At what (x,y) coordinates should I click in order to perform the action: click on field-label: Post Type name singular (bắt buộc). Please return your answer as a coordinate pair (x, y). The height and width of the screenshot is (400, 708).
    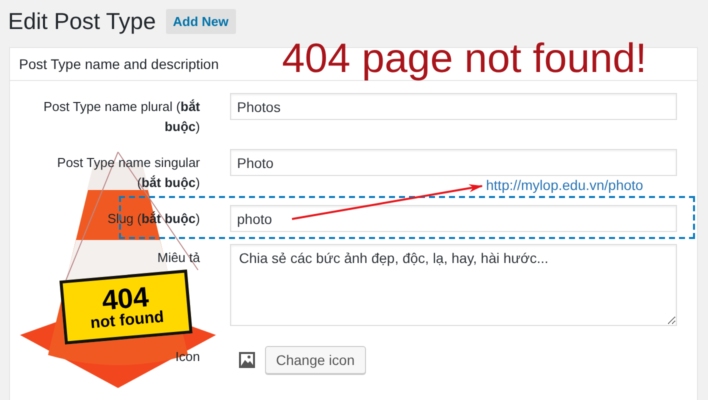
    Looking at the image, I should click on (128, 173).